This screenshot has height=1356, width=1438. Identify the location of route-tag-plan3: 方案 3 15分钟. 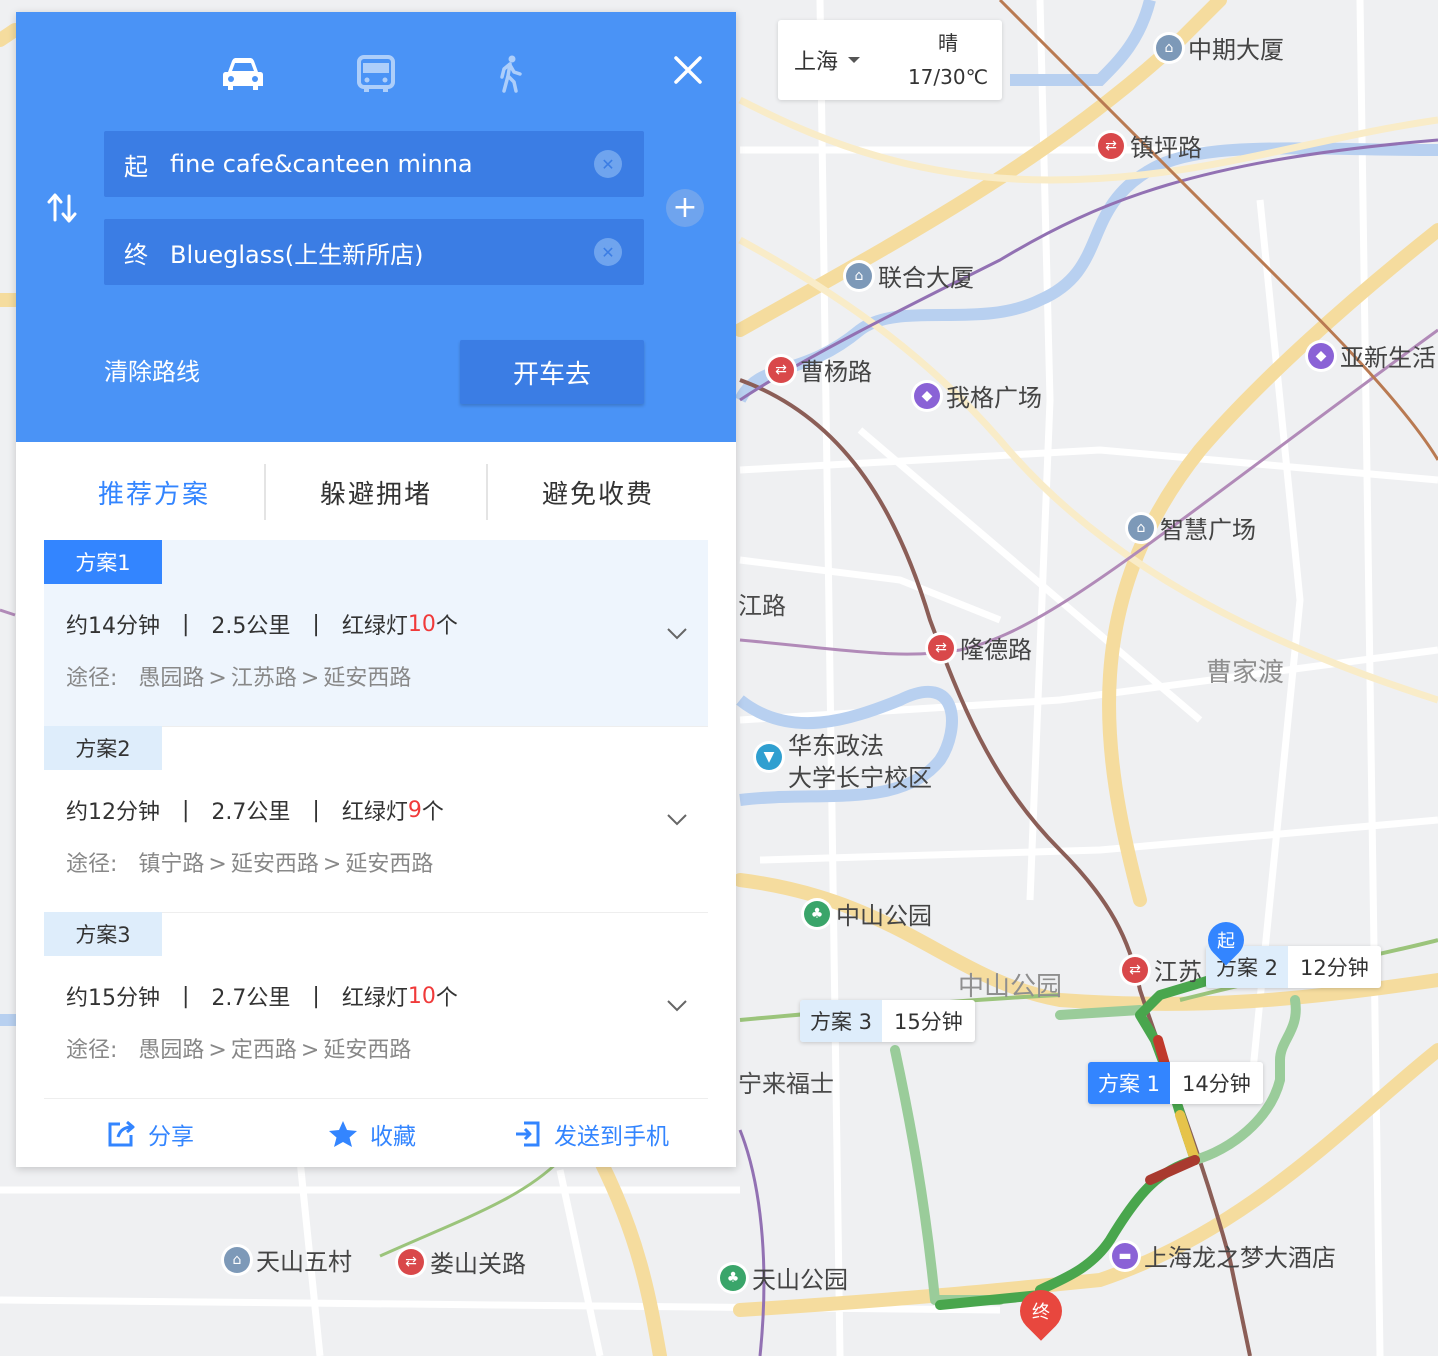
(887, 1021).